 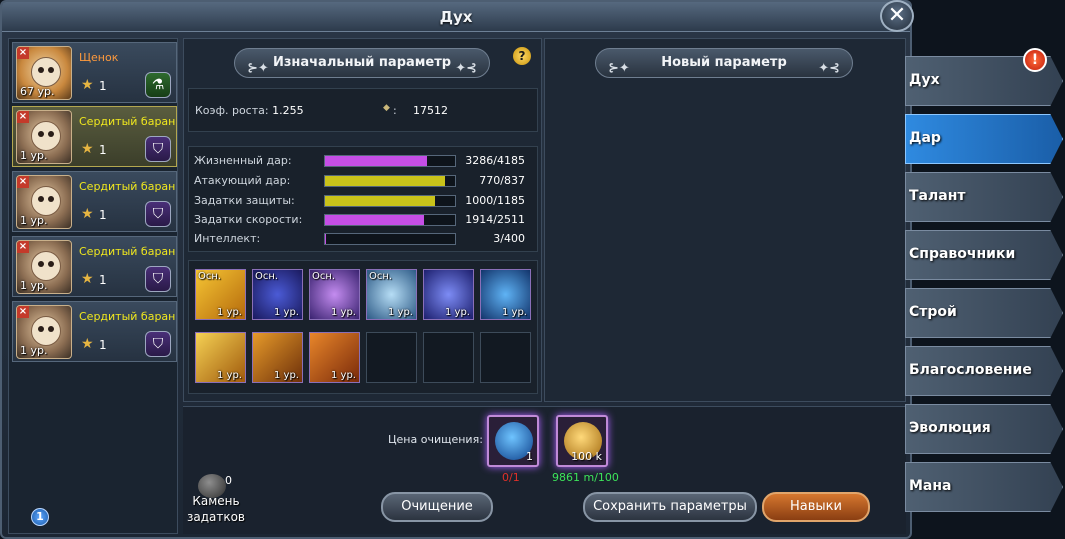 What do you see at coordinates (1035, 60) in the screenshot?
I see `alert-icon: !` at bounding box center [1035, 60].